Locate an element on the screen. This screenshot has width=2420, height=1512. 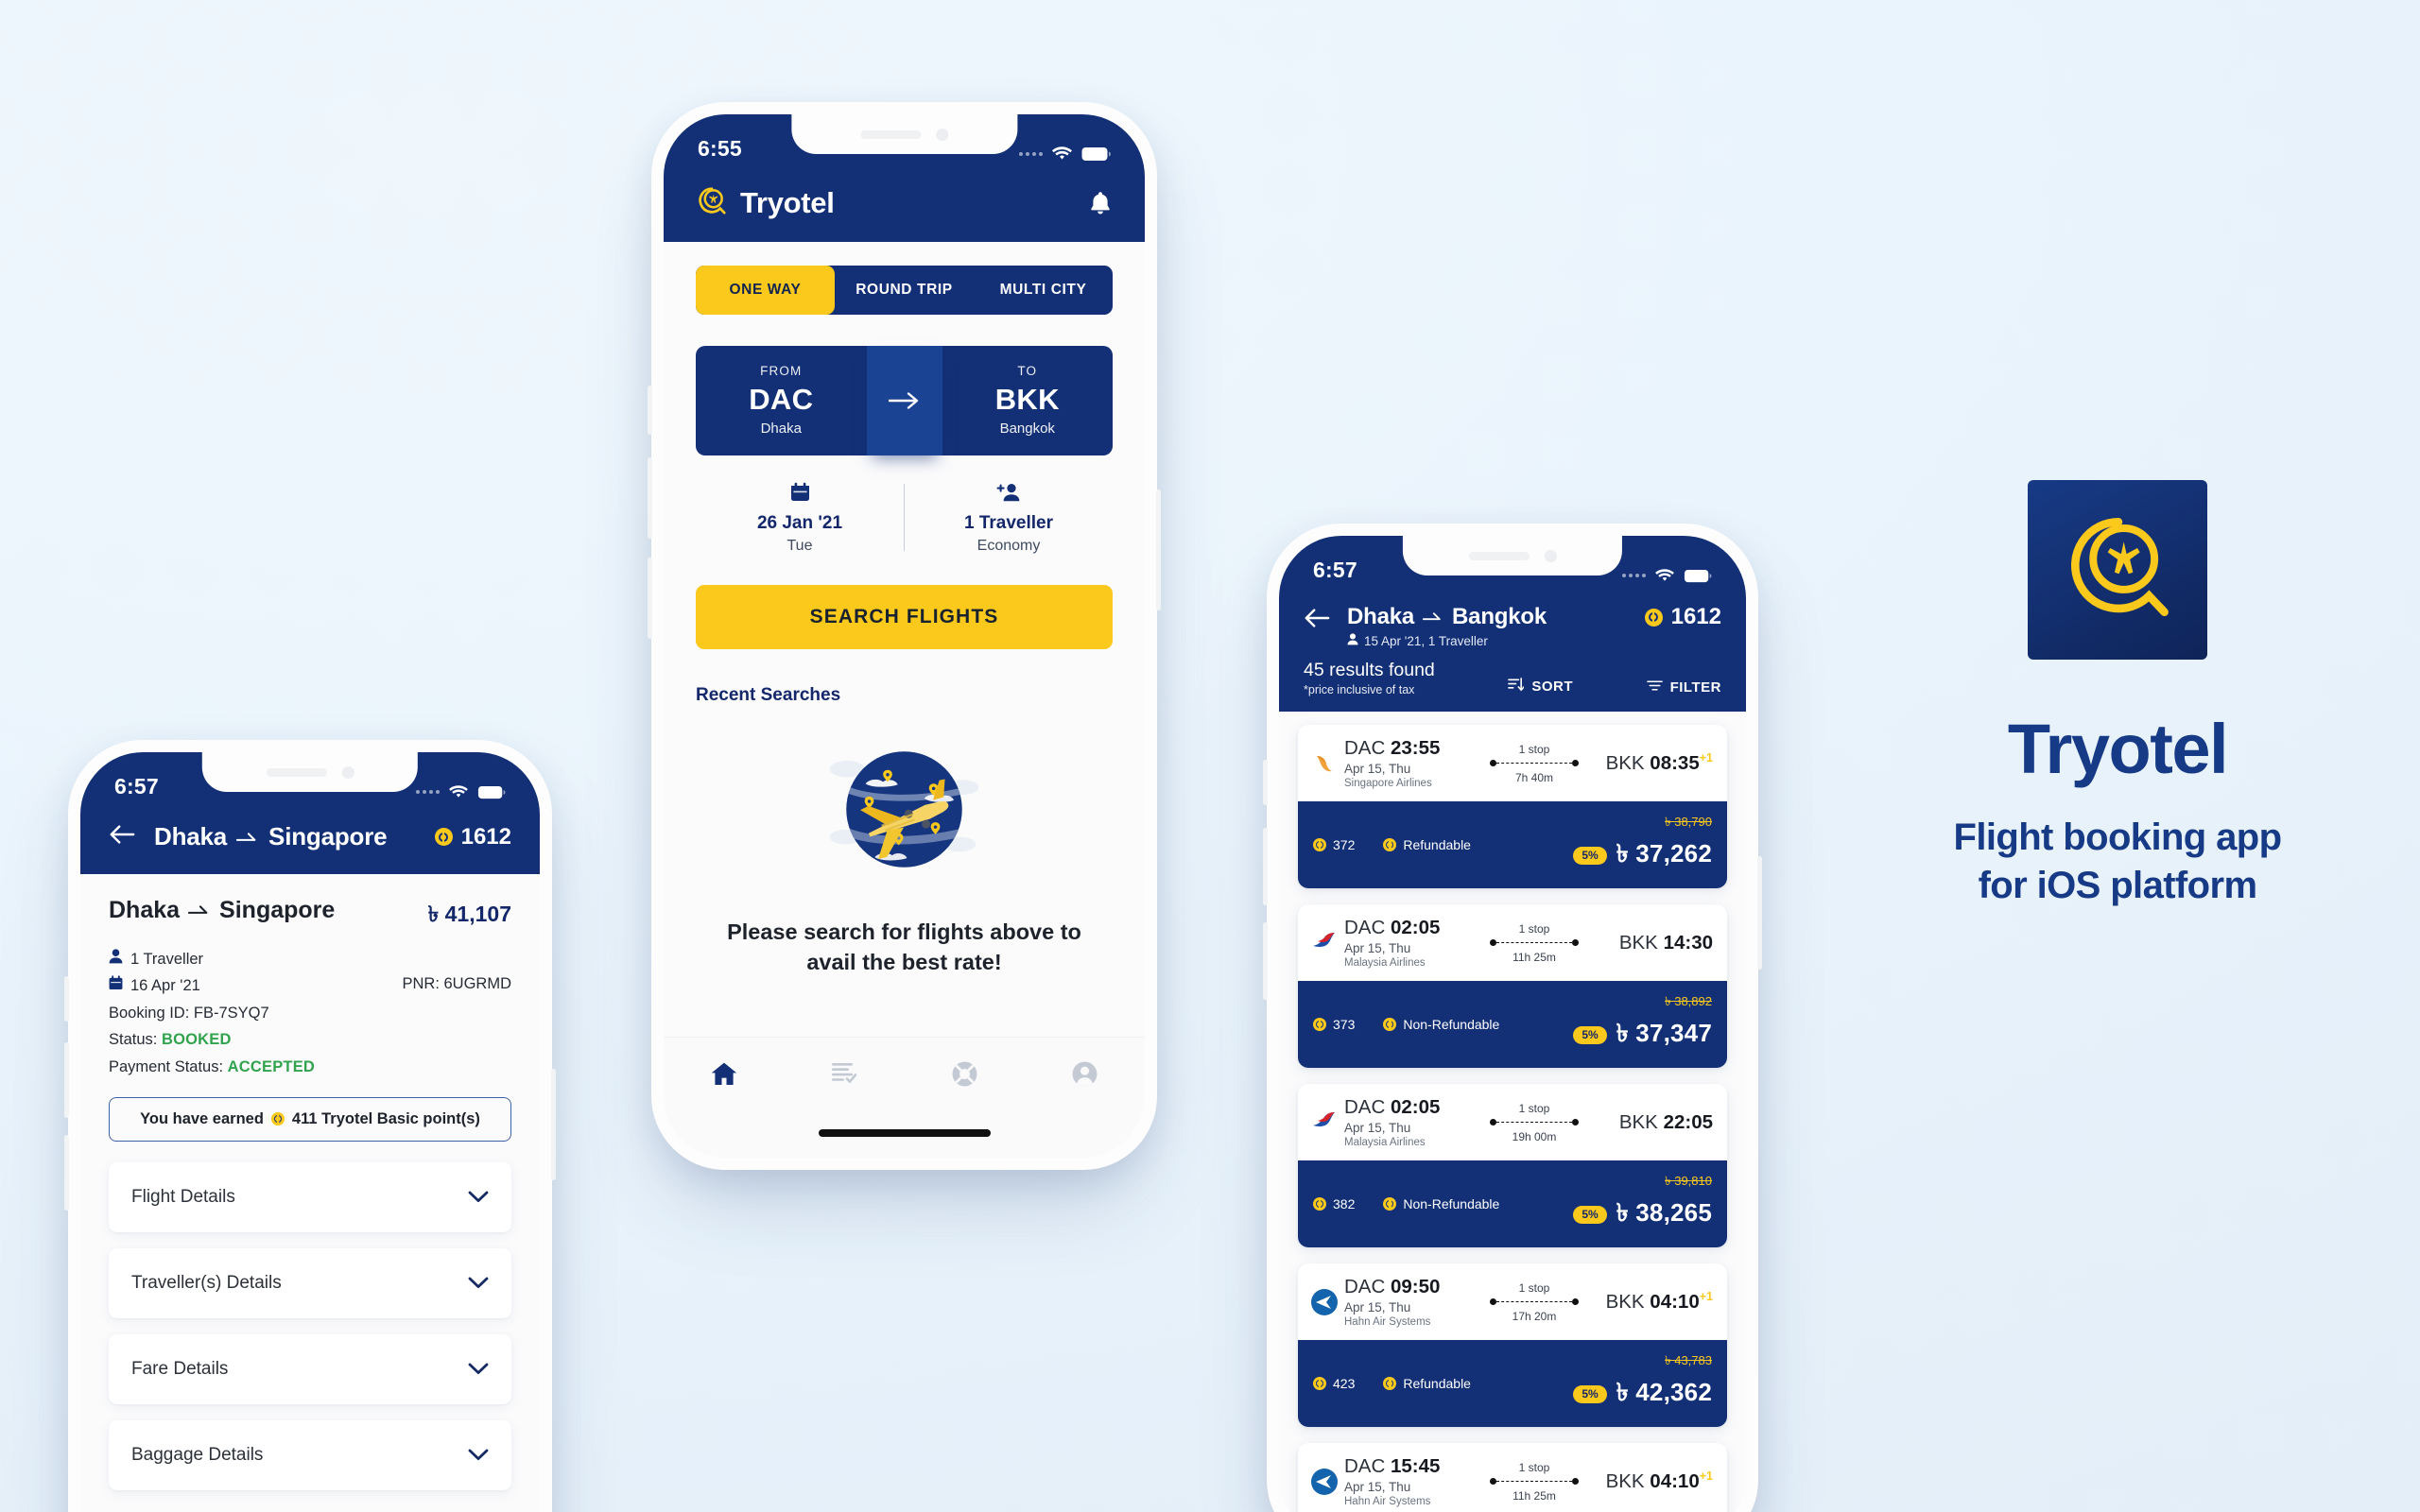
origin-picker: FROM DAC Dhaka is located at coordinates (781, 400).